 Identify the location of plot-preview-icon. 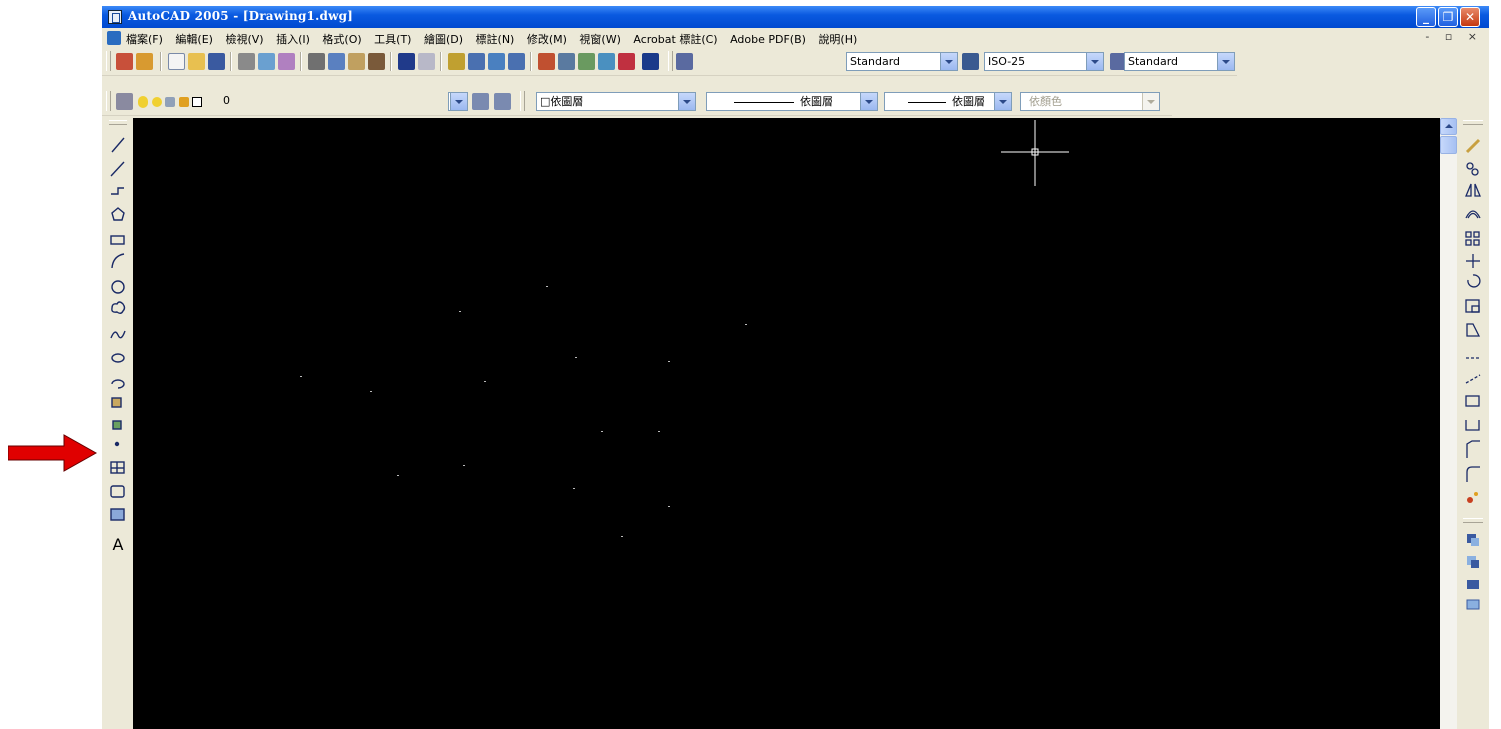
(266, 61).